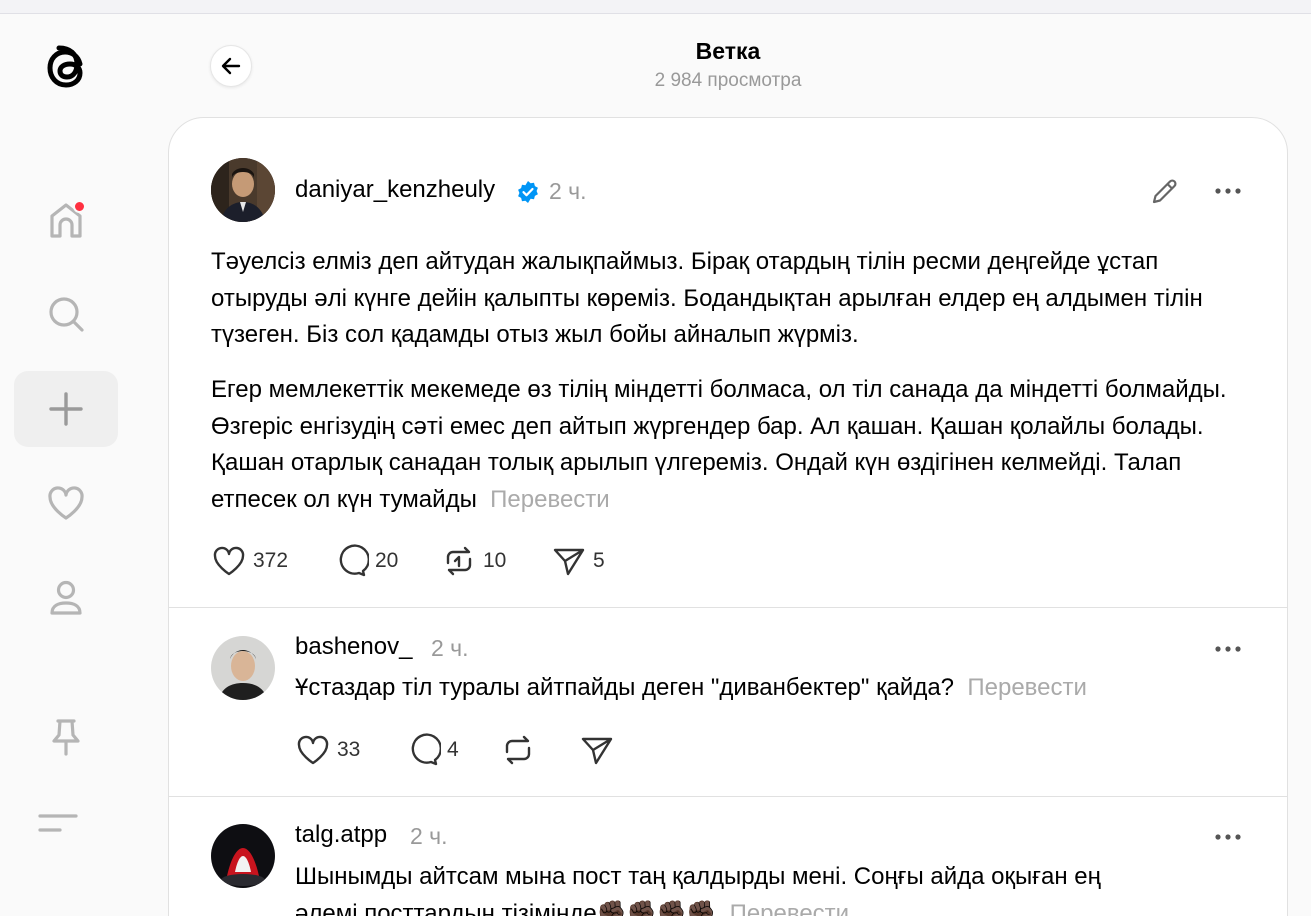 This screenshot has height=916, width=1311. I want to click on repost-button, so click(518, 750).